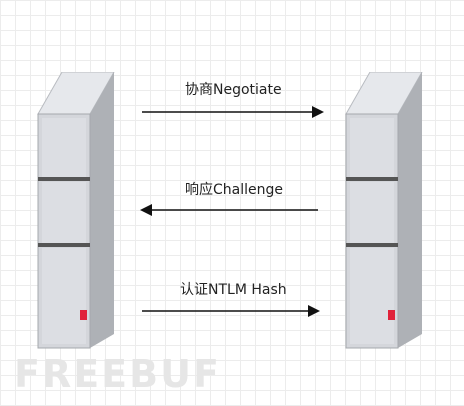  What do you see at coordinates (233, 290) in the screenshot?
I see `auth-label: 认证NTLM Hash` at bounding box center [233, 290].